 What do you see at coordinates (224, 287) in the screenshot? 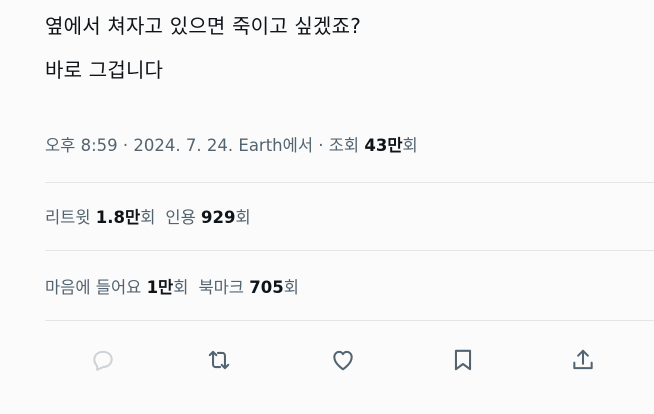
I see `bookmarks-label: 북마크` at bounding box center [224, 287].